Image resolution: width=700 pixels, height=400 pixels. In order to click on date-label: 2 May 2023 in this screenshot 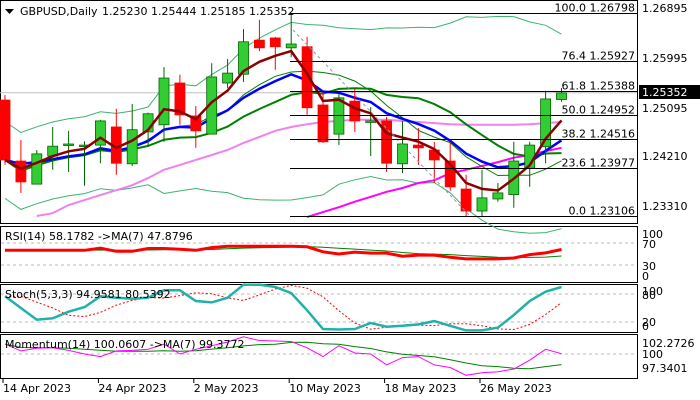, I will do `click(226, 388)`.